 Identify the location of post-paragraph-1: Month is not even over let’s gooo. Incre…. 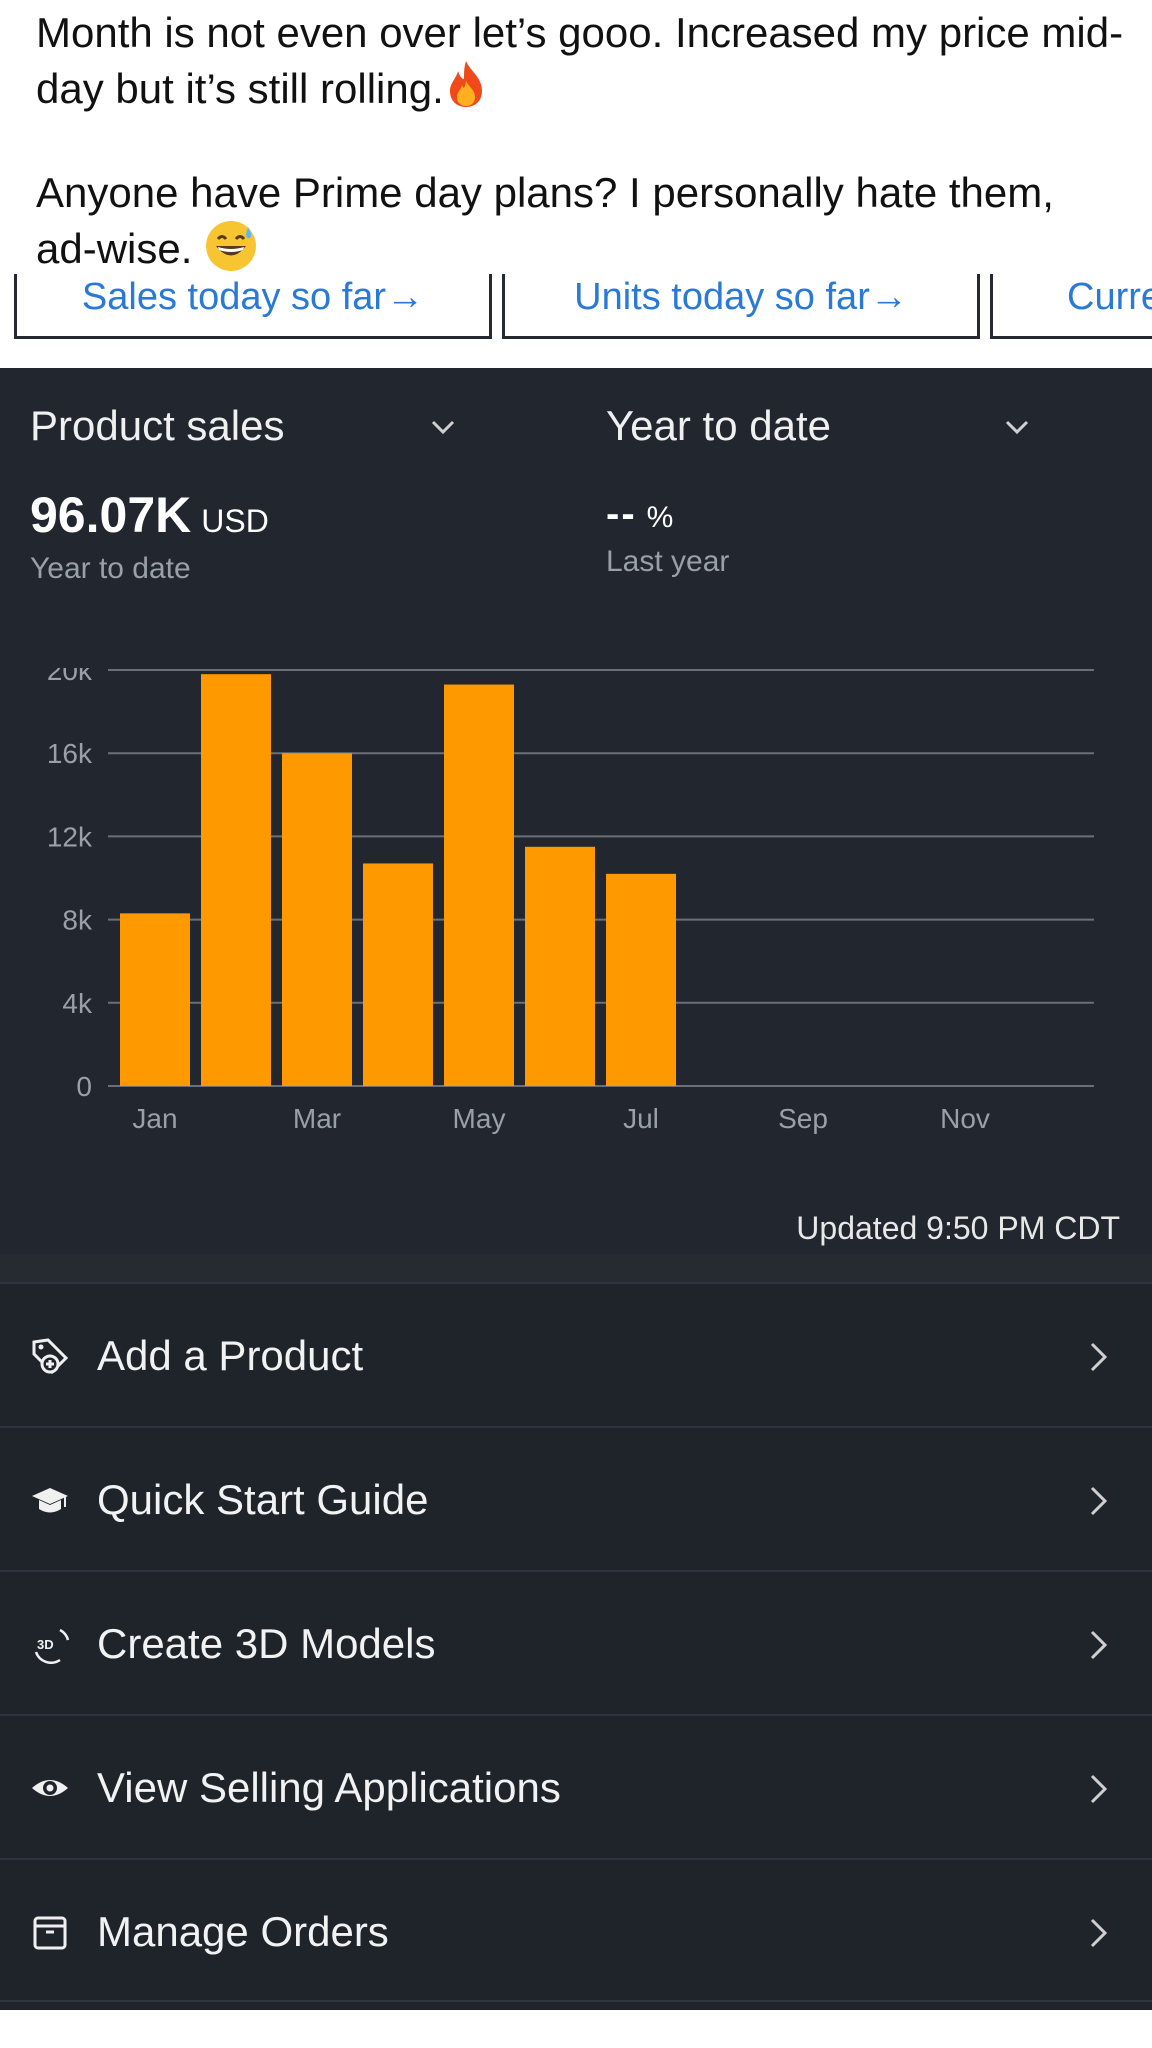
(581, 60).